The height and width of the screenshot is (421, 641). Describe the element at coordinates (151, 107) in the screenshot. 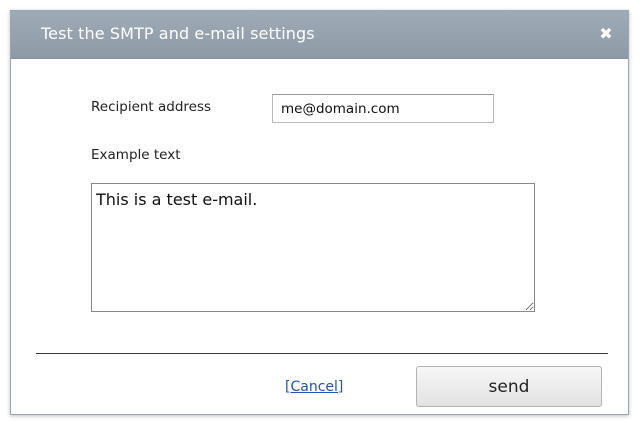

I see `recipient-address-label: Recipient address` at that location.